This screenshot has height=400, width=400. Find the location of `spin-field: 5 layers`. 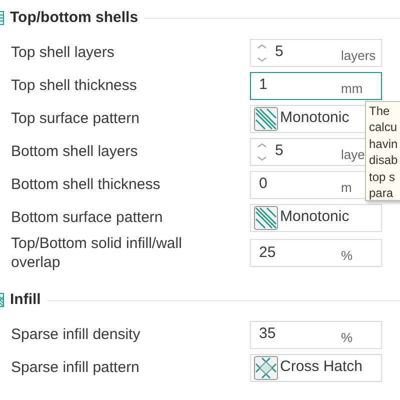

spin-field: 5 layers is located at coordinates (316, 52).